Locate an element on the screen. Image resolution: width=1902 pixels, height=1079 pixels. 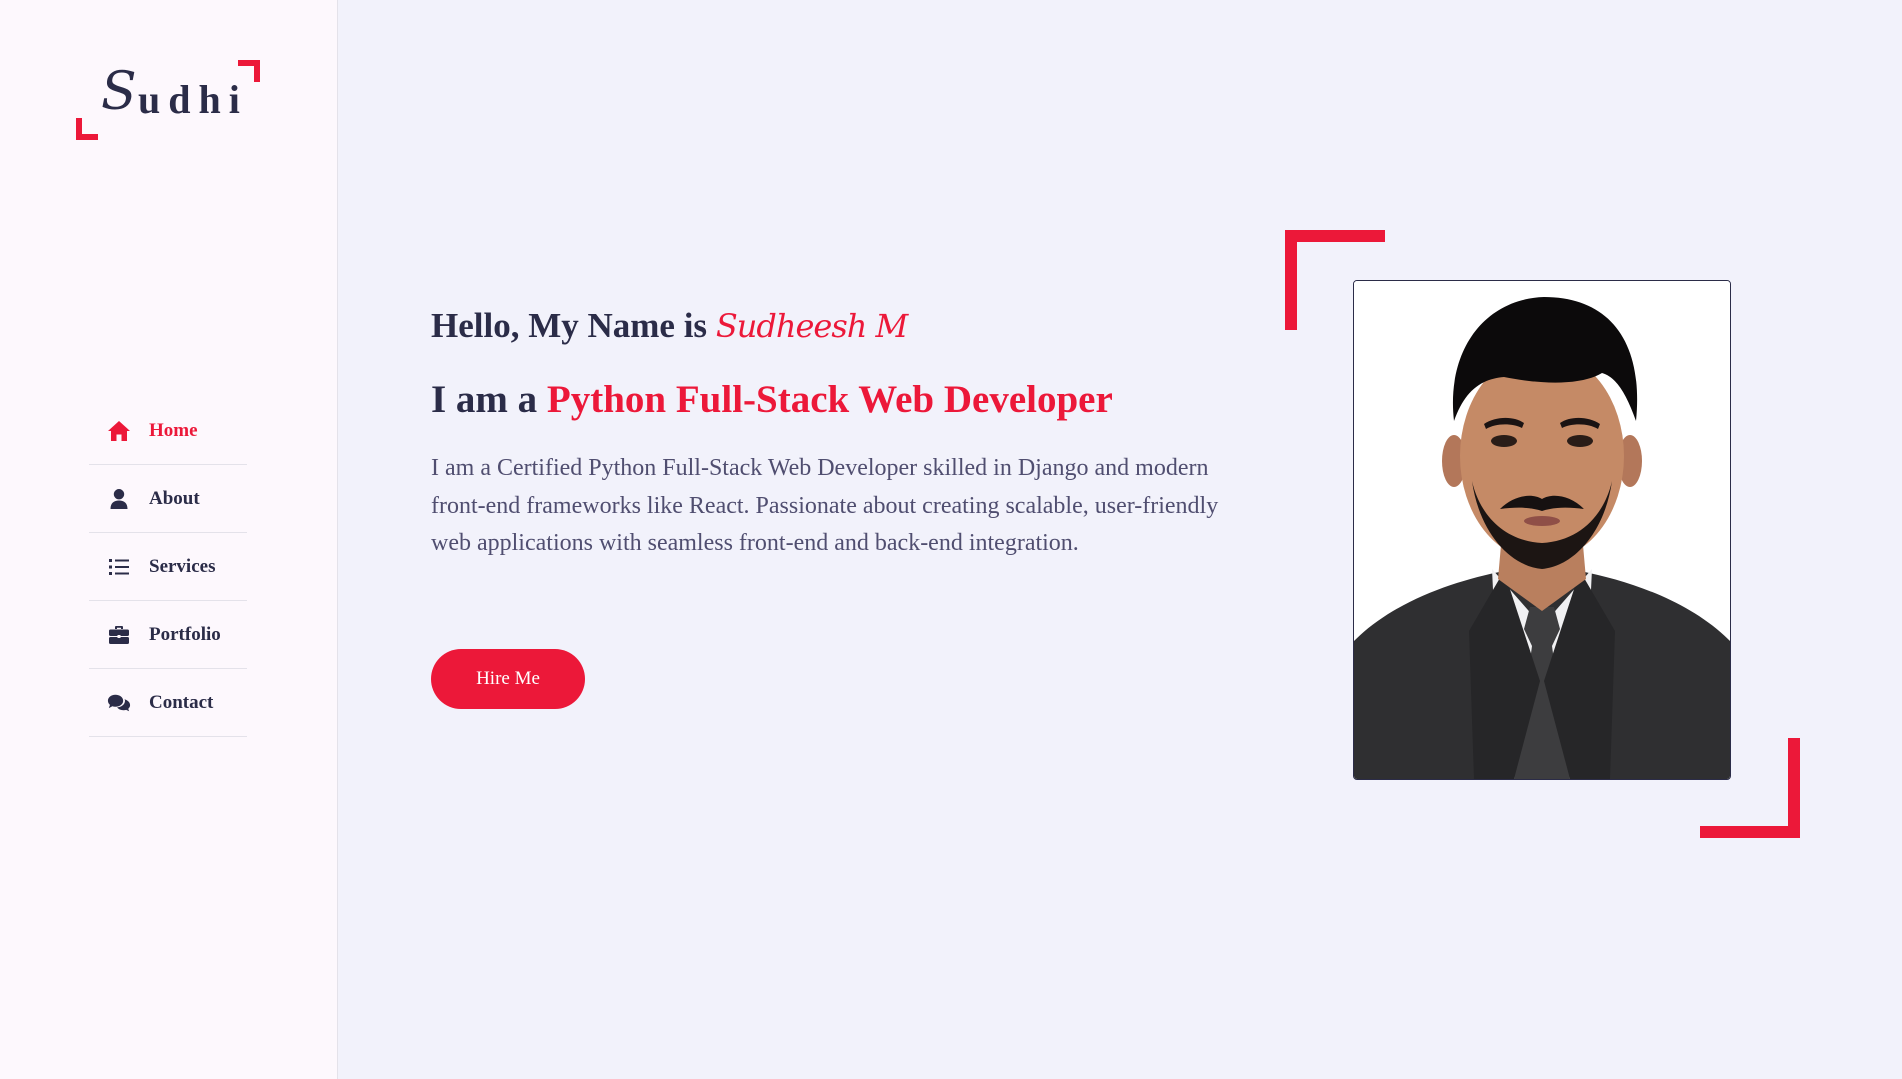
nav-item-contact: Contact is located at coordinates (168, 703).